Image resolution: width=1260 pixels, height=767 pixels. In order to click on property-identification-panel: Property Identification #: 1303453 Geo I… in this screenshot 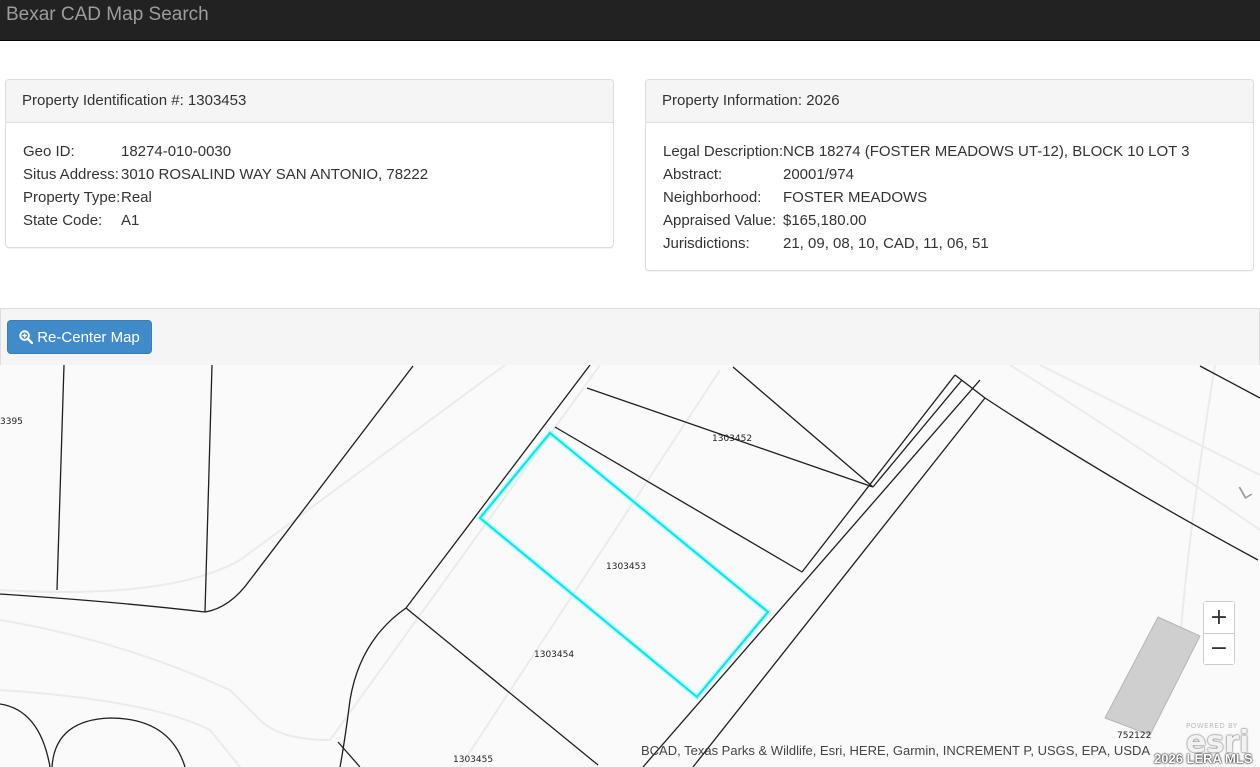, I will do `click(309, 163)`.